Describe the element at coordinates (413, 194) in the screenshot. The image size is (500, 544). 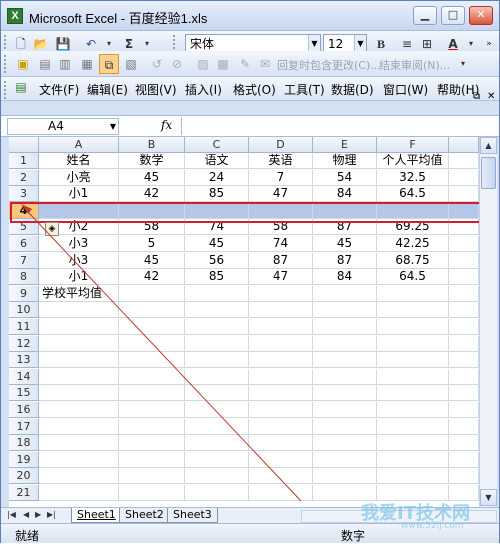
I see `cell-F3: 64.5` at that location.